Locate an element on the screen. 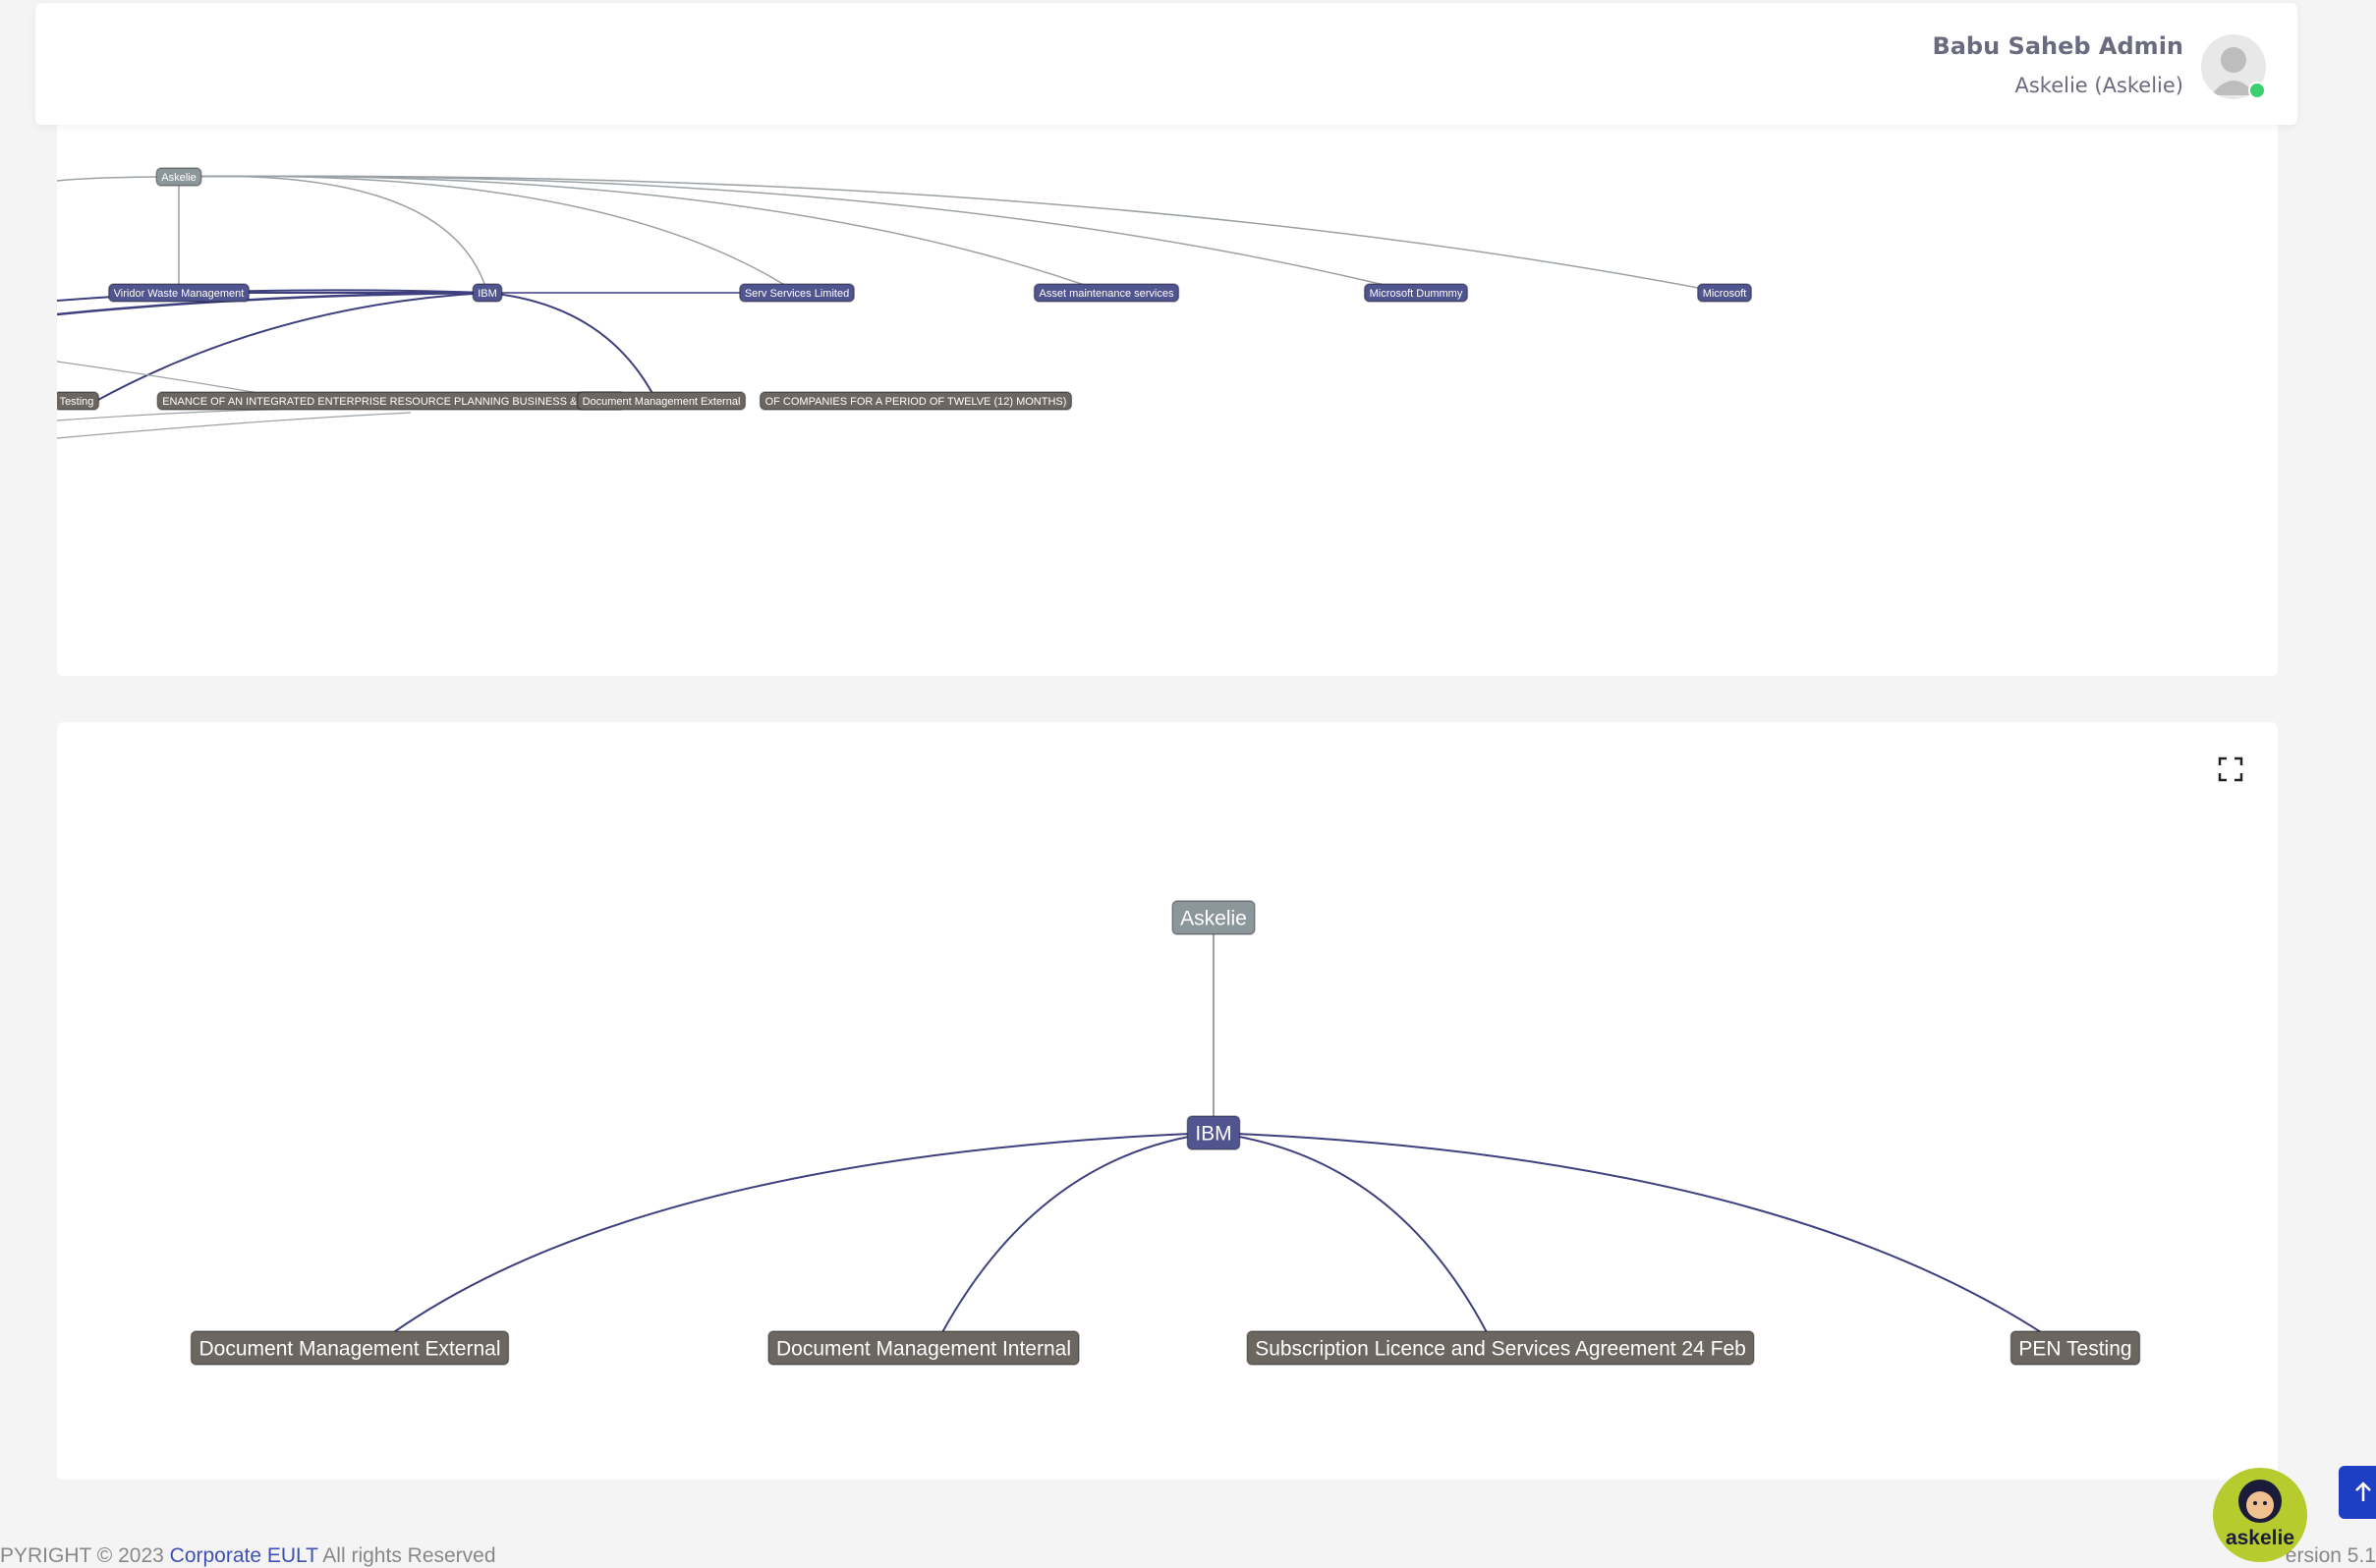  detail-company-node-label: IBM is located at coordinates (1213, 1134).